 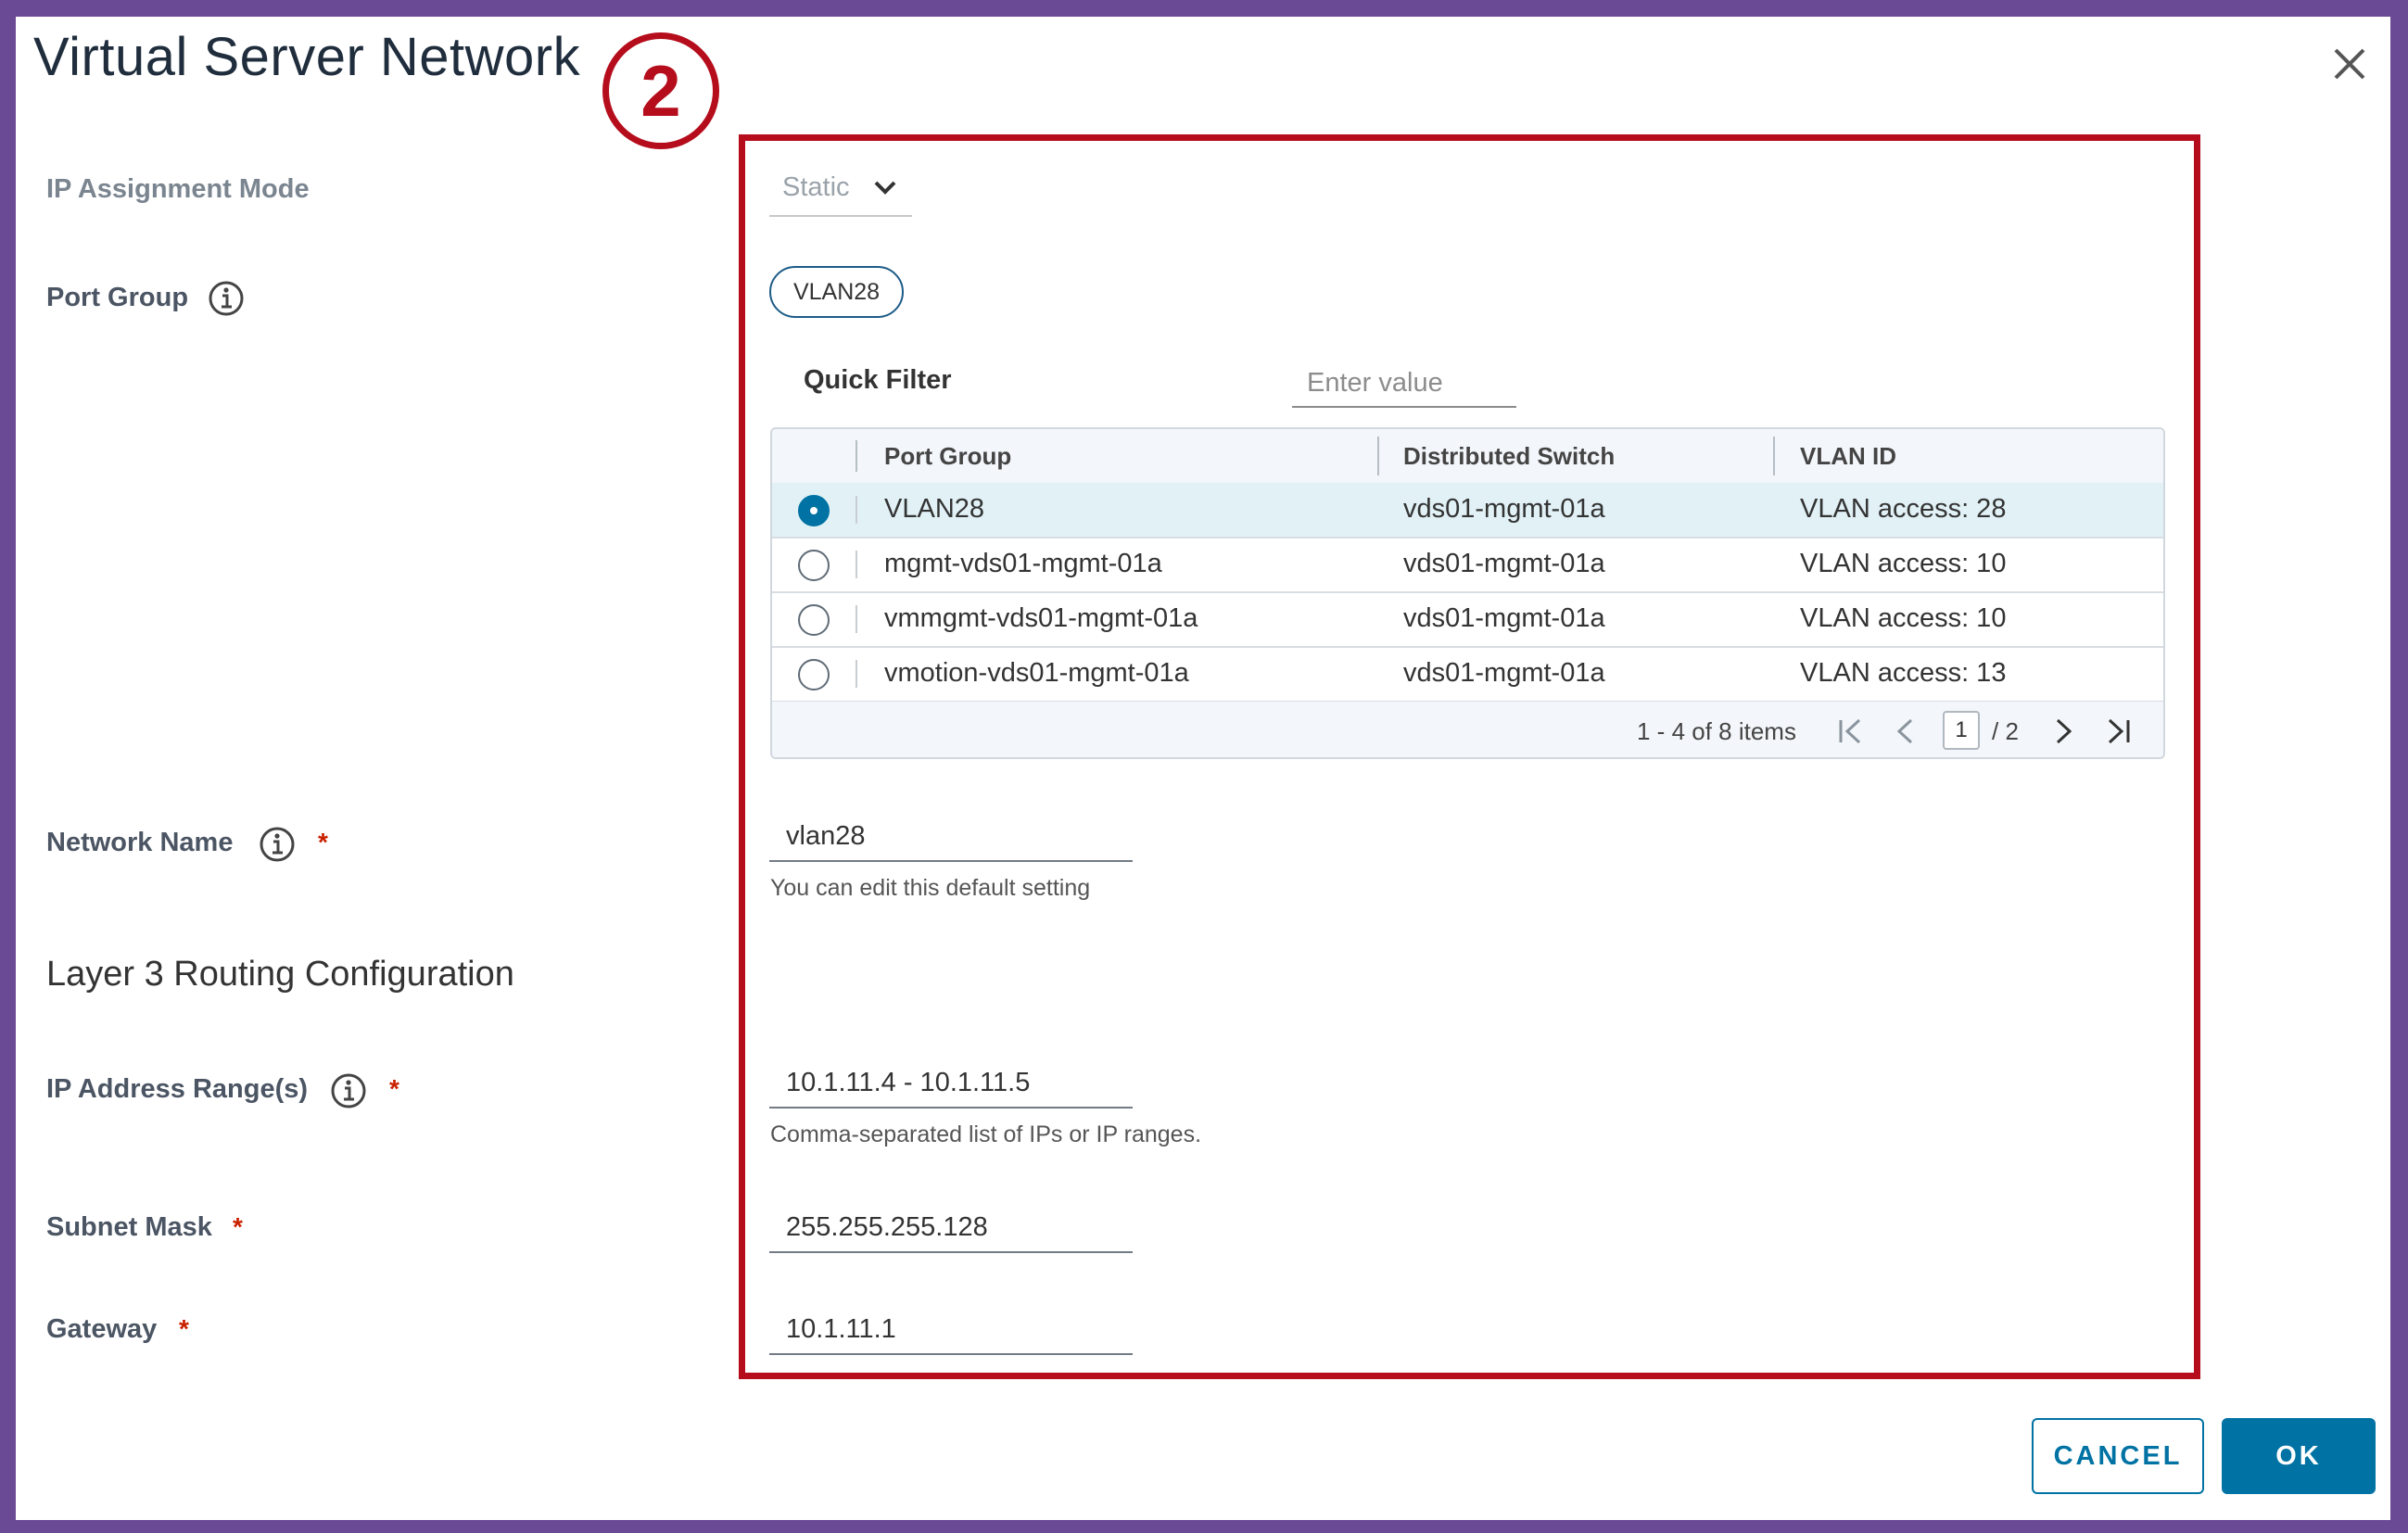 What do you see at coordinates (118, 298) in the screenshot?
I see `port-group-label: Port Group` at bounding box center [118, 298].